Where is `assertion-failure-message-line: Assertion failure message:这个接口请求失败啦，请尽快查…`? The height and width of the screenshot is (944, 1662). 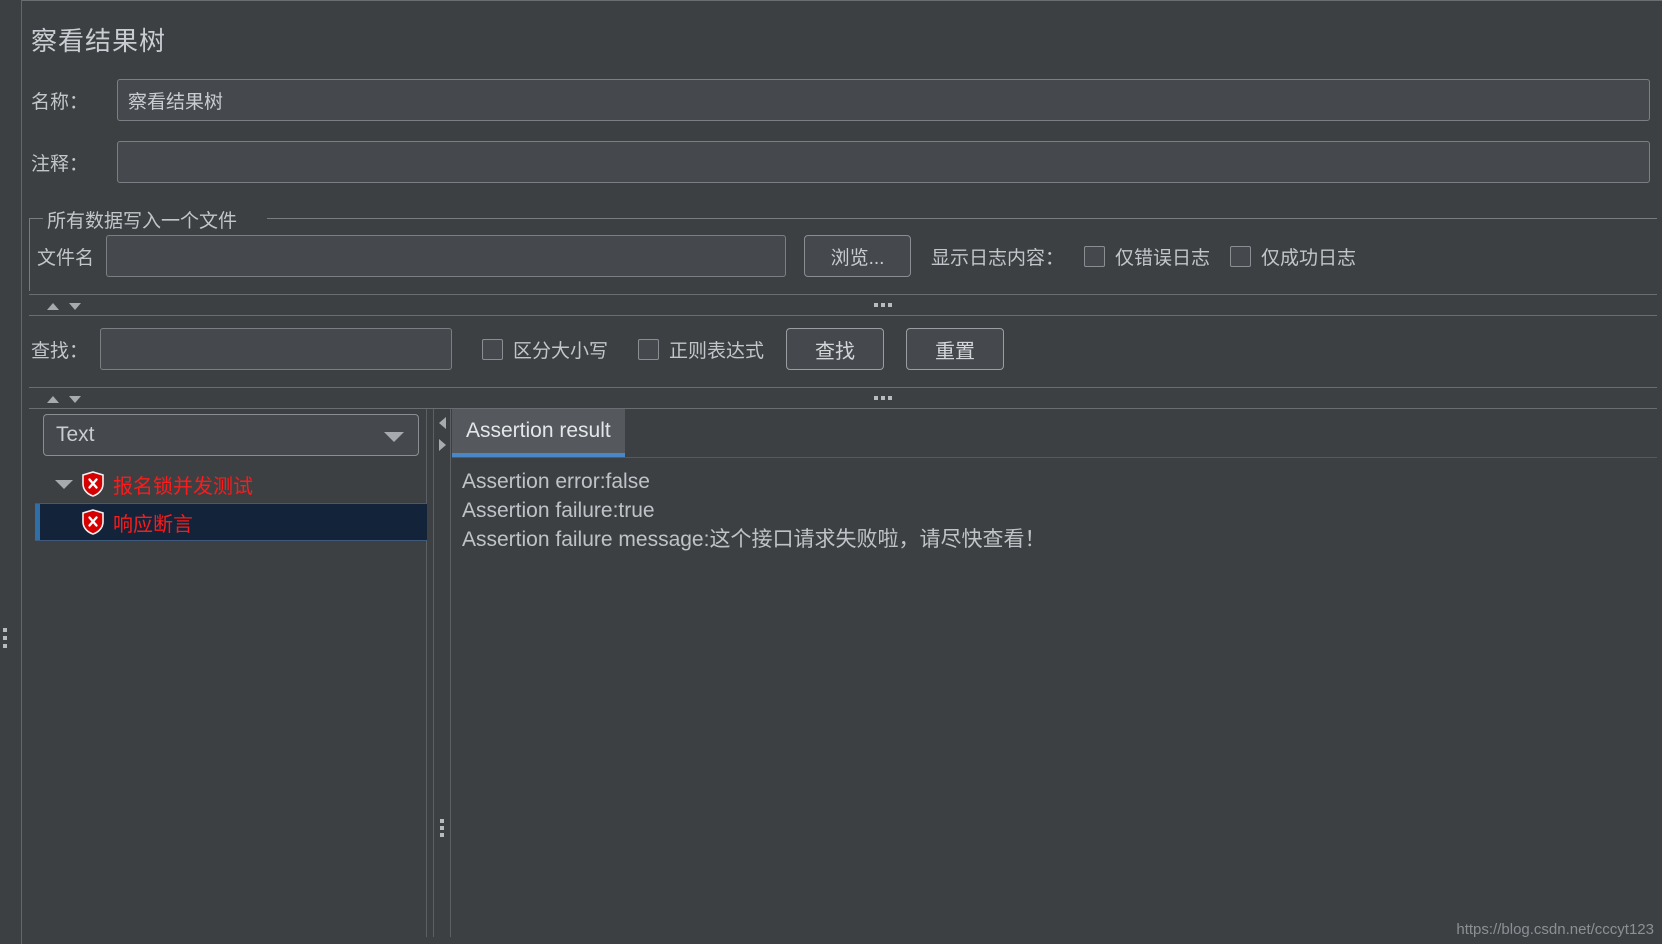 assertion-failure-message-line: Assertion failure message:这个接口请求失败啦，请尽快查… is located at coordinates (754, 539).